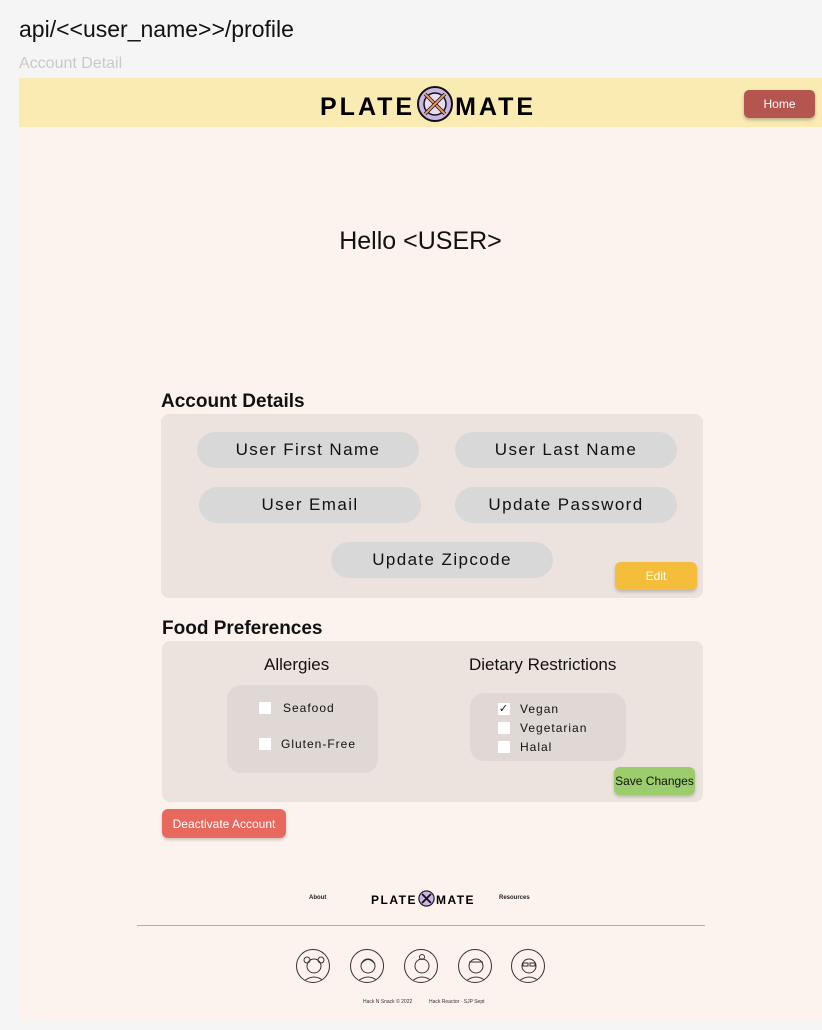  What do you see at coordinates (310, 505) in the screenshot?
I see `email-field: User Email` at bounding box center [310, 505].